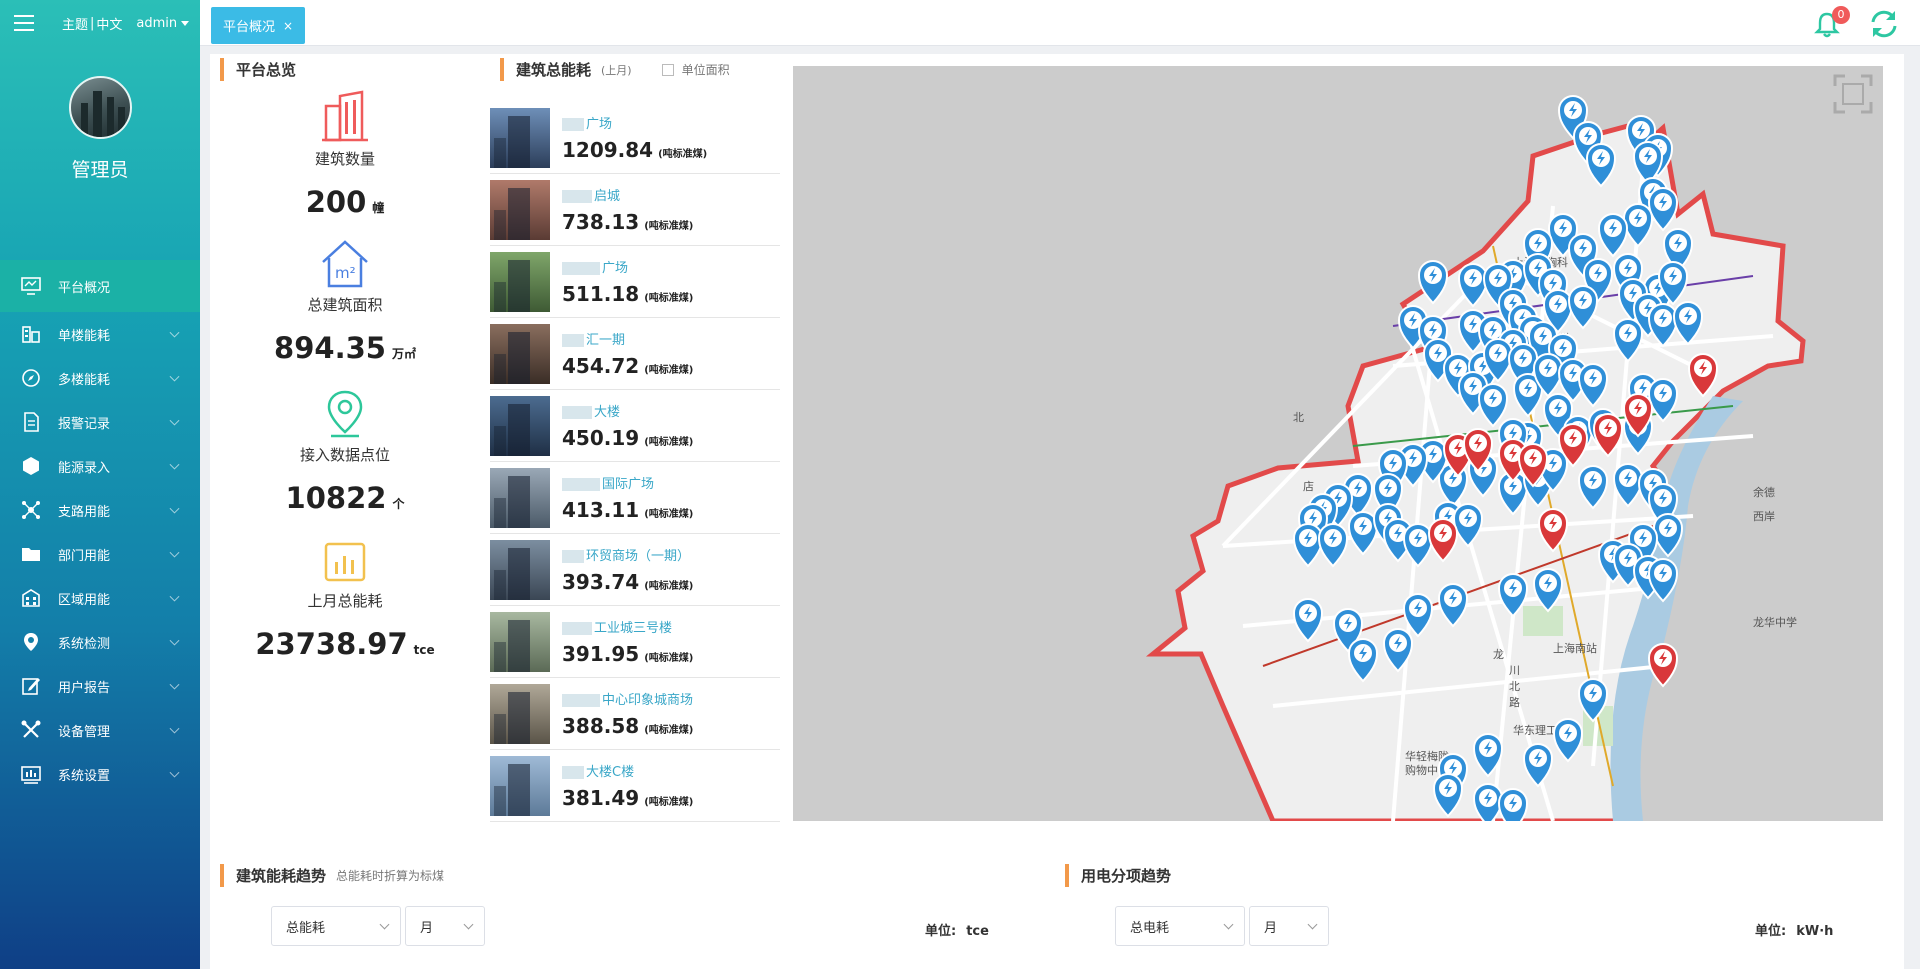  I want to click on building-row: 广场 1209.84 (吨标准煤), so click(635, 138).